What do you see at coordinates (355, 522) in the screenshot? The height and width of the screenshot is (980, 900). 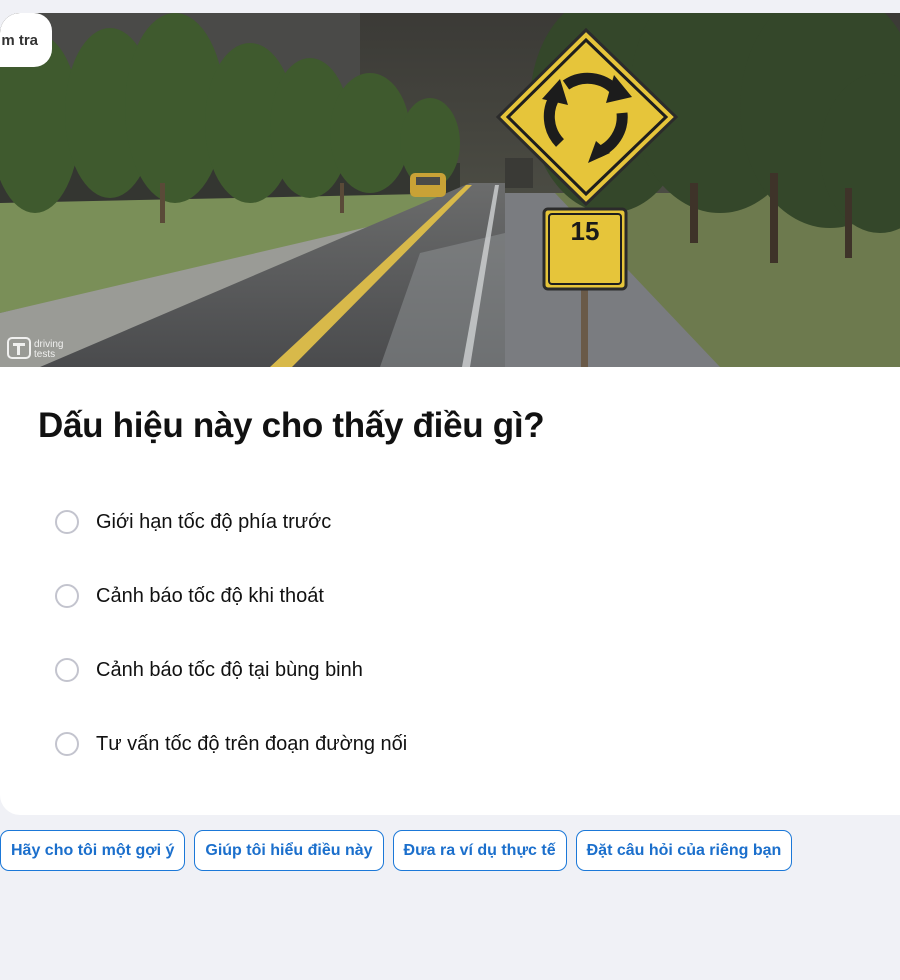 I see `answer-option-1: Giới hạn tốc độ phía trước` at bounding box center [355, 522].